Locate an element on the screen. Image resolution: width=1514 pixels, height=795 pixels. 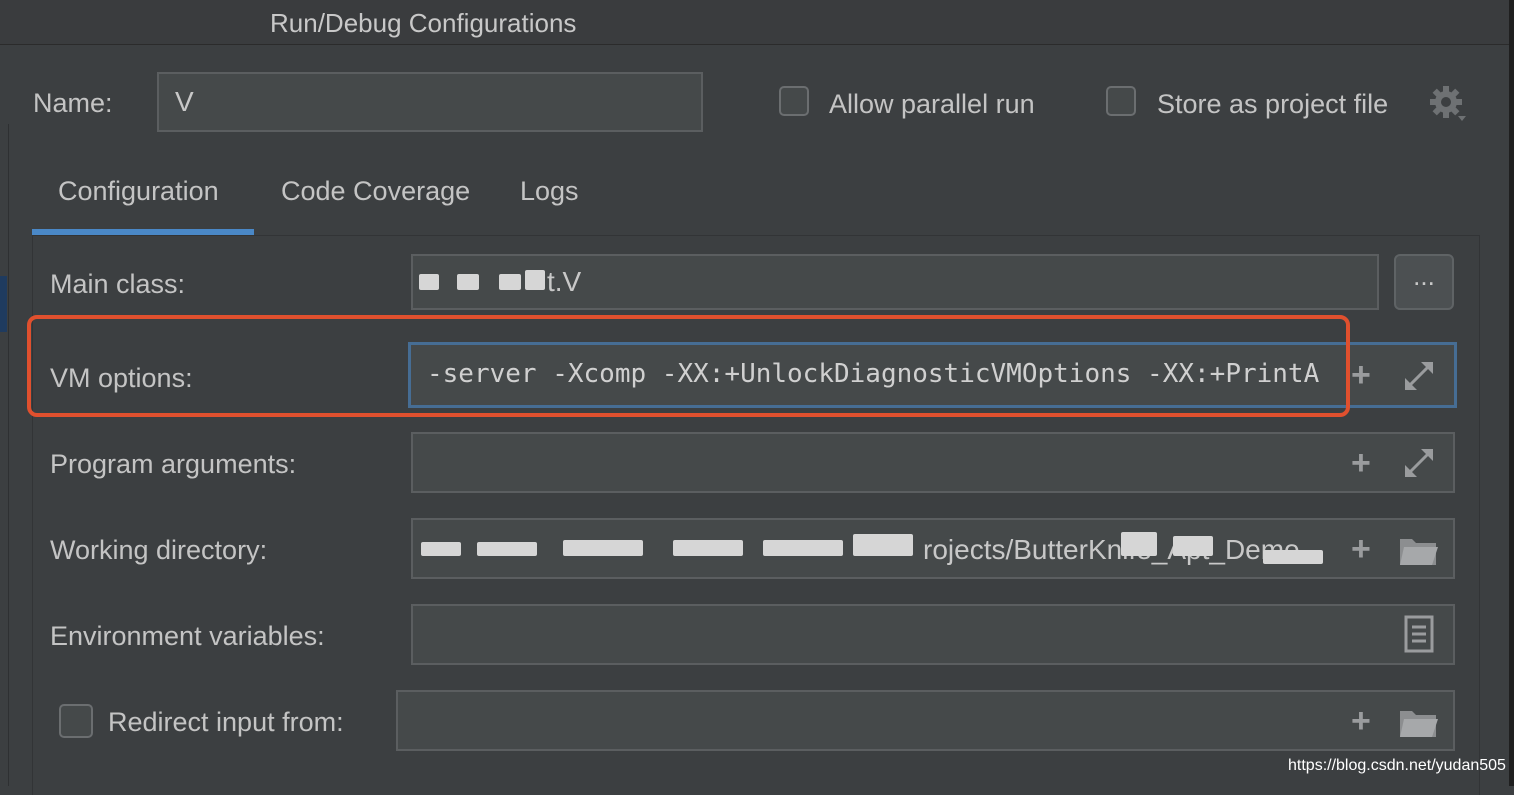
gear-icon is located at coordinates (1448, 104).